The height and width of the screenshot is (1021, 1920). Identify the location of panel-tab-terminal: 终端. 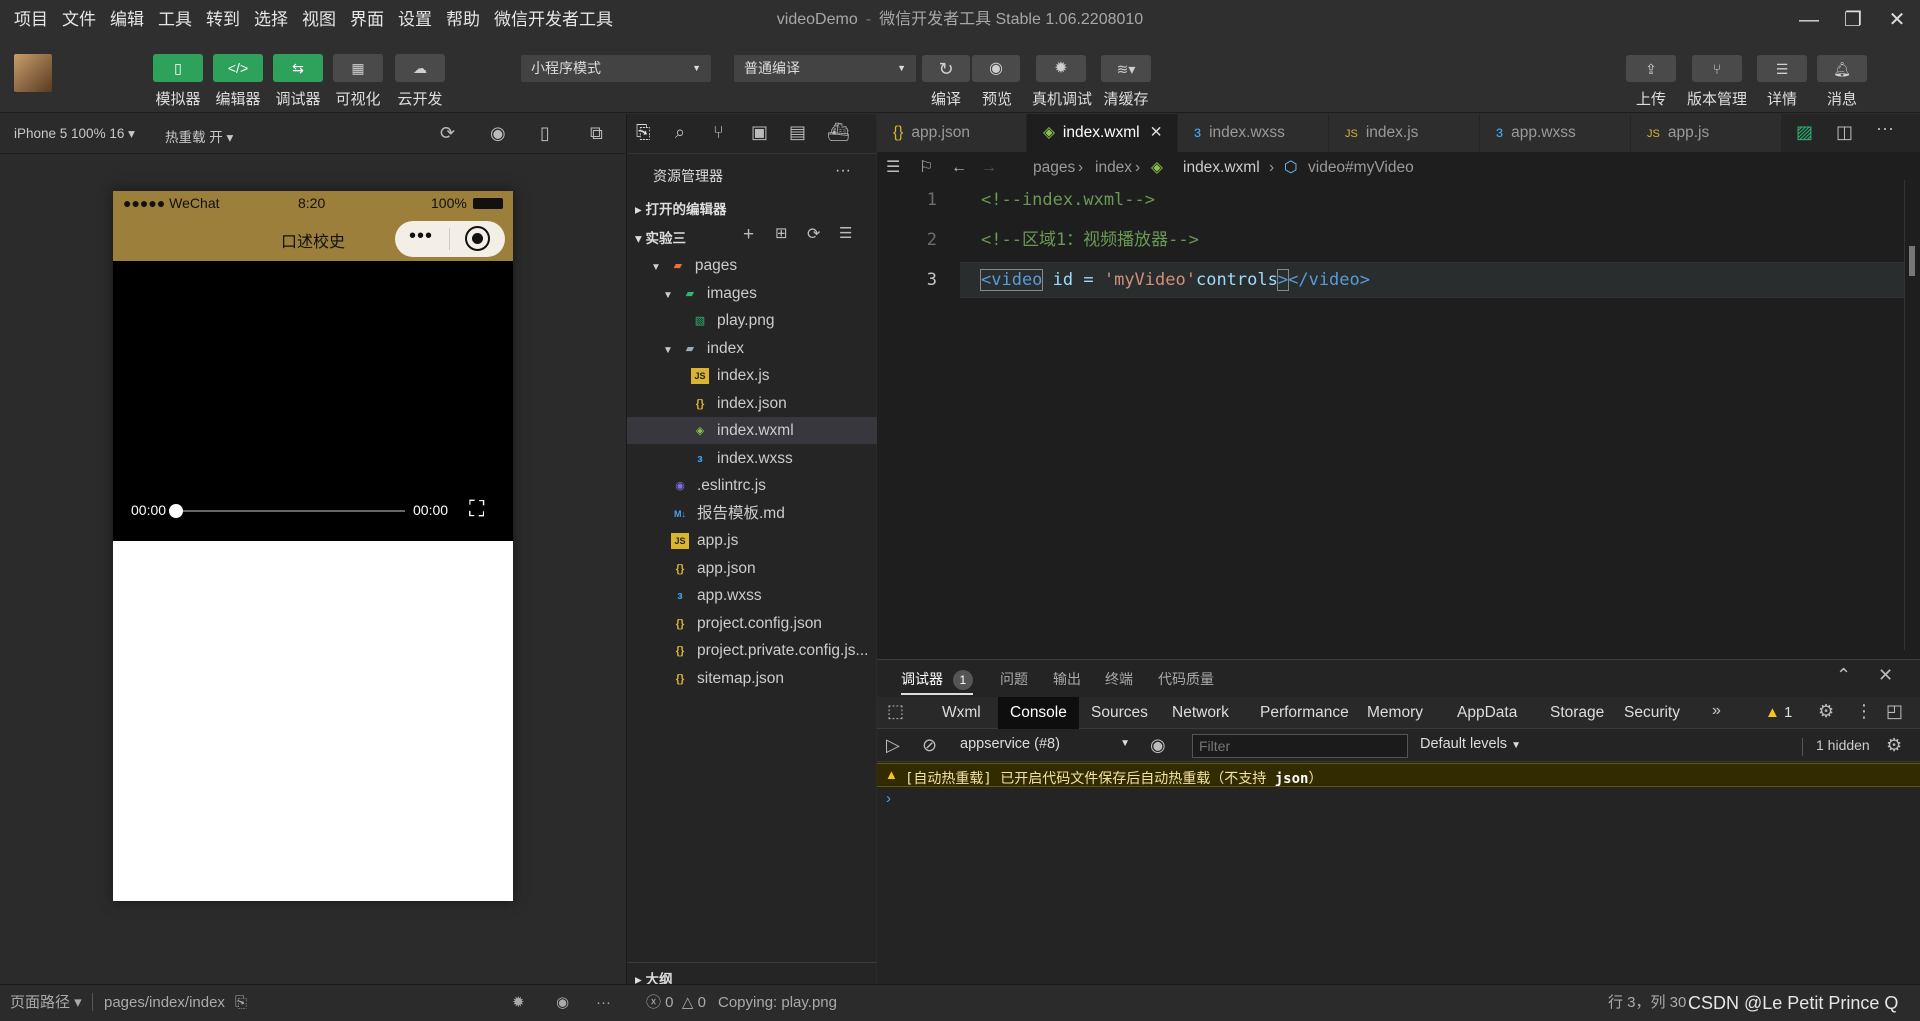
(1119, 679).